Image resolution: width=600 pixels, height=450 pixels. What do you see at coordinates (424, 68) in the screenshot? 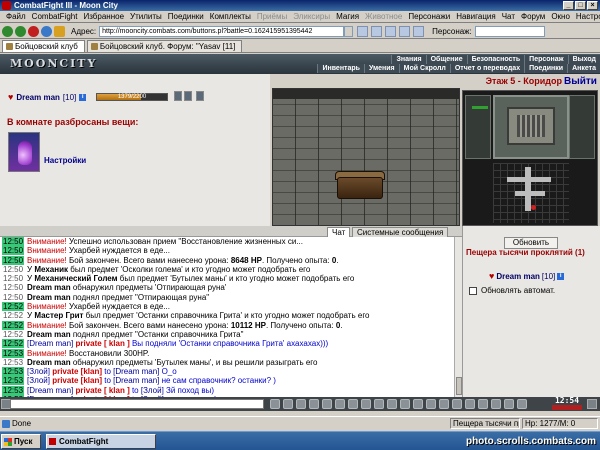
I see `nav-my-scroll: Мой Скролл` at bounding box center [424, 68].